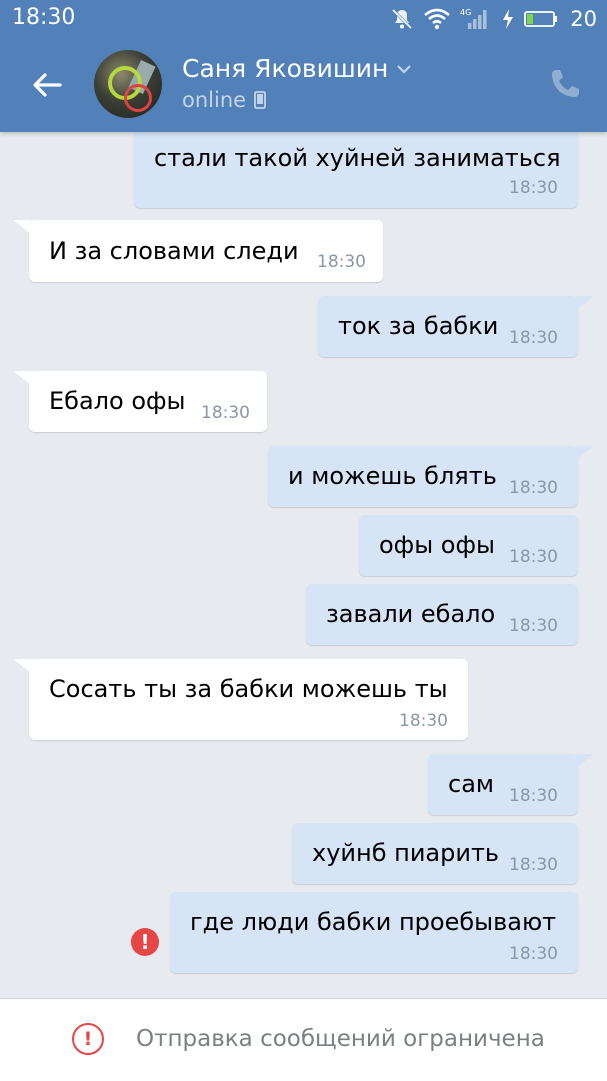  What do you see at coordinates (508, 19) in the screenshot?
I see `charging-icon` at bounding box center [508, 19].